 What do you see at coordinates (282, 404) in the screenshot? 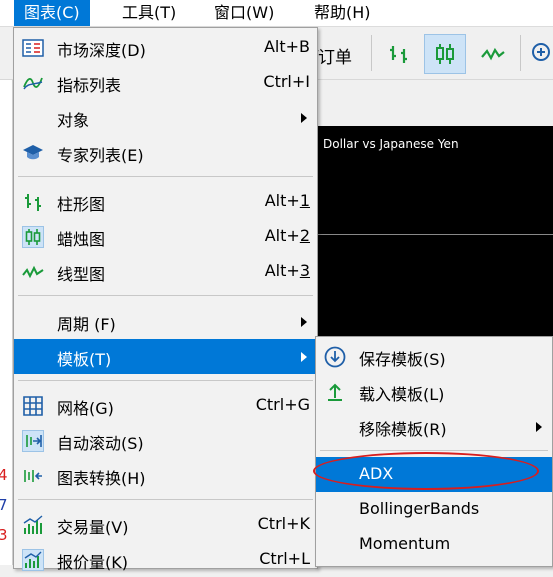
I see `menu-item-shortcut: Ctrl+G` at bounding box center [282, 404].